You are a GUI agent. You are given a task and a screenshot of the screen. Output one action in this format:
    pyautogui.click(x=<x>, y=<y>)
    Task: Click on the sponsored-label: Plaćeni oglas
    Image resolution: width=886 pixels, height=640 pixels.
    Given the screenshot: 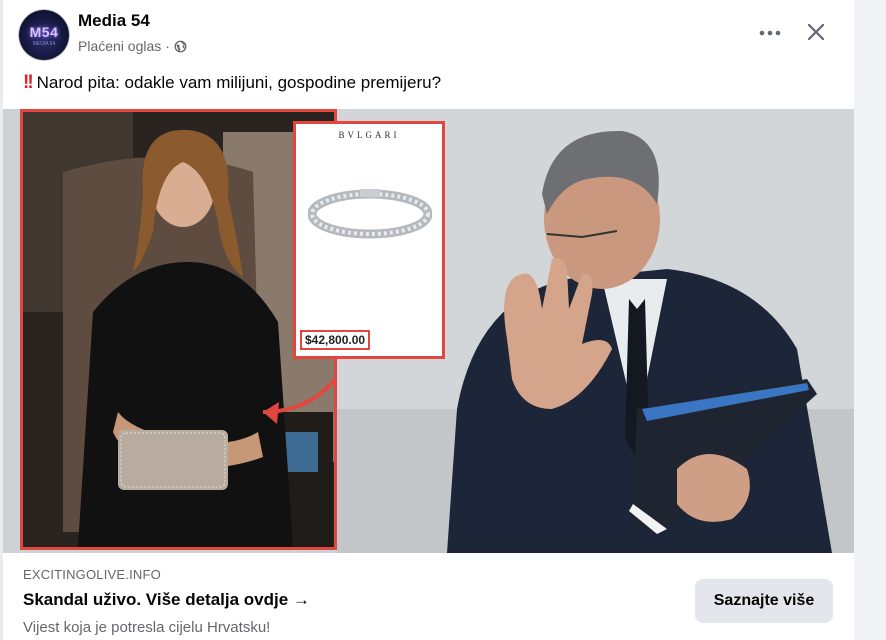 What is the action you would take?
    pyautogui.click(x=119, y=46)
    